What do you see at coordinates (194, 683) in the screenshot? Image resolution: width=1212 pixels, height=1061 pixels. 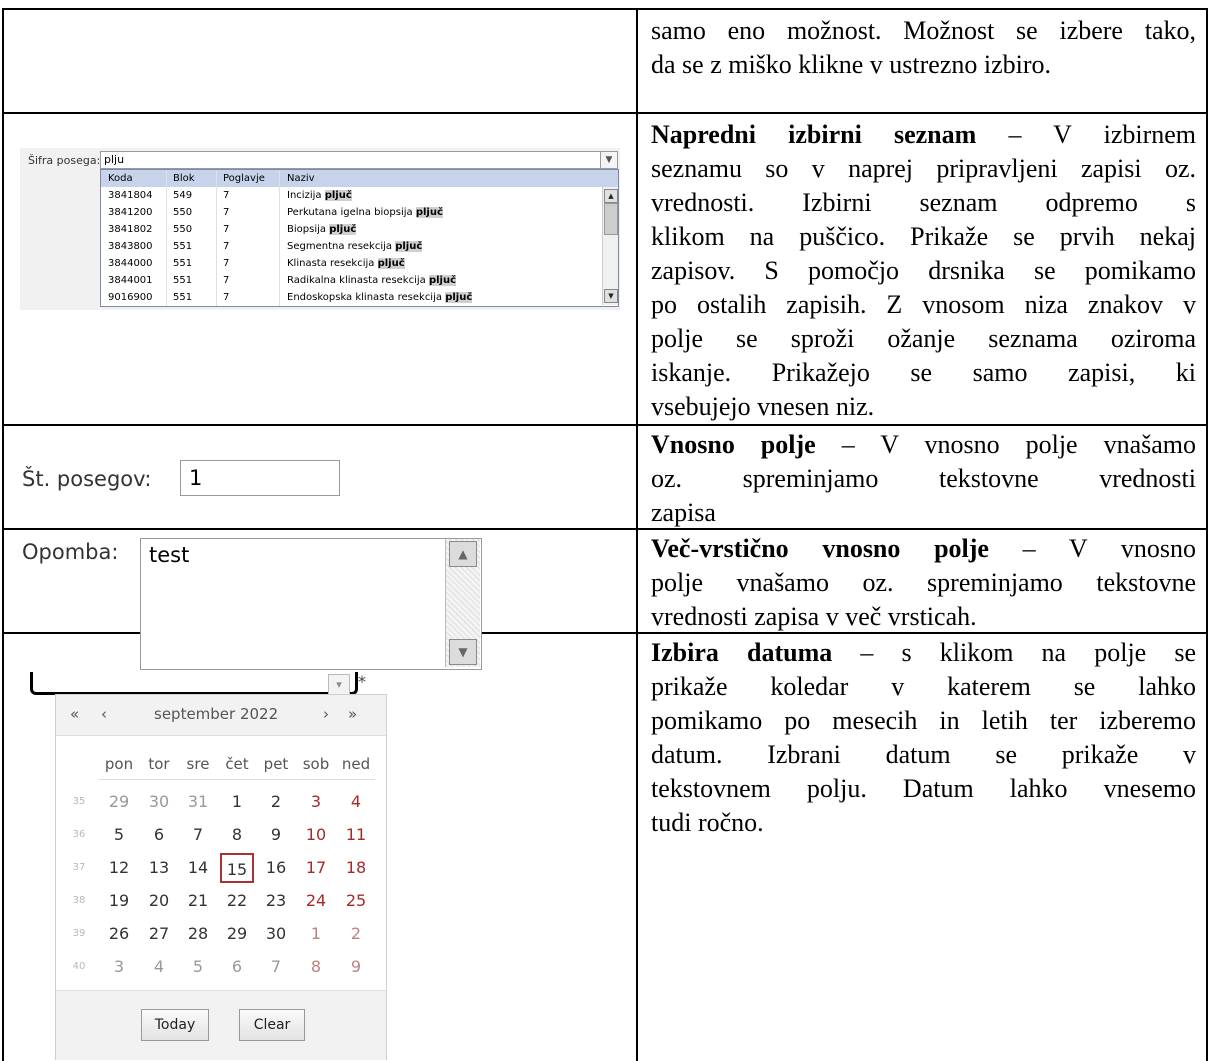 I see `date-input` at bounding box center [194, 683].